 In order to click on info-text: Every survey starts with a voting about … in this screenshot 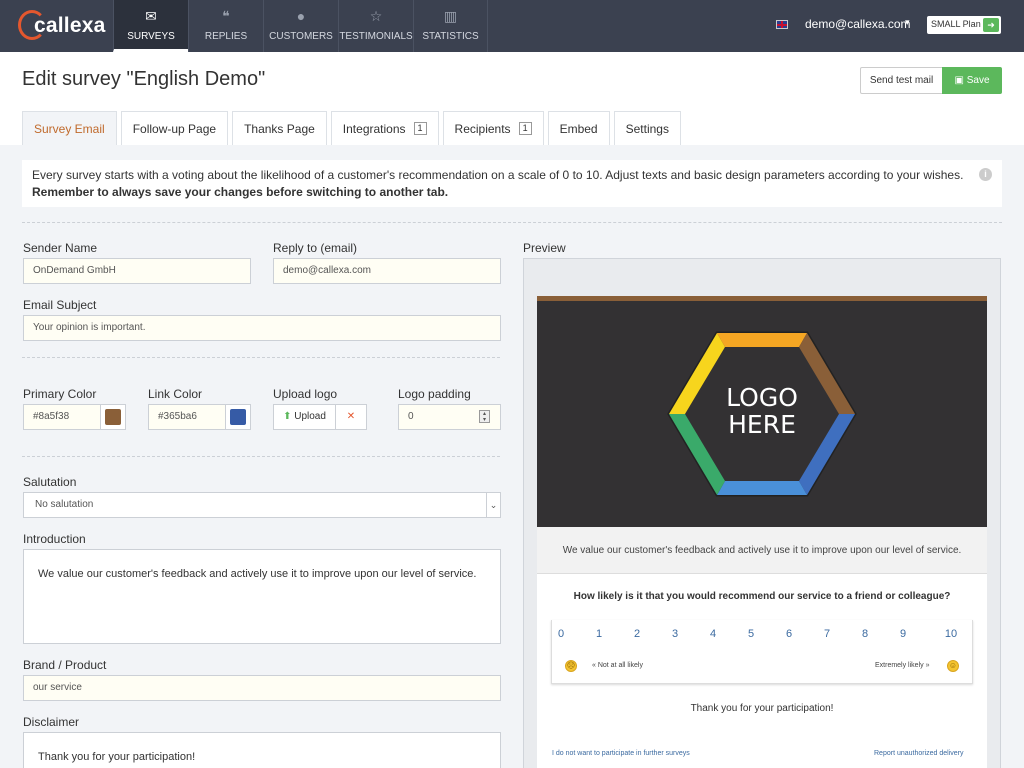, I will do `click(498, 175)`.